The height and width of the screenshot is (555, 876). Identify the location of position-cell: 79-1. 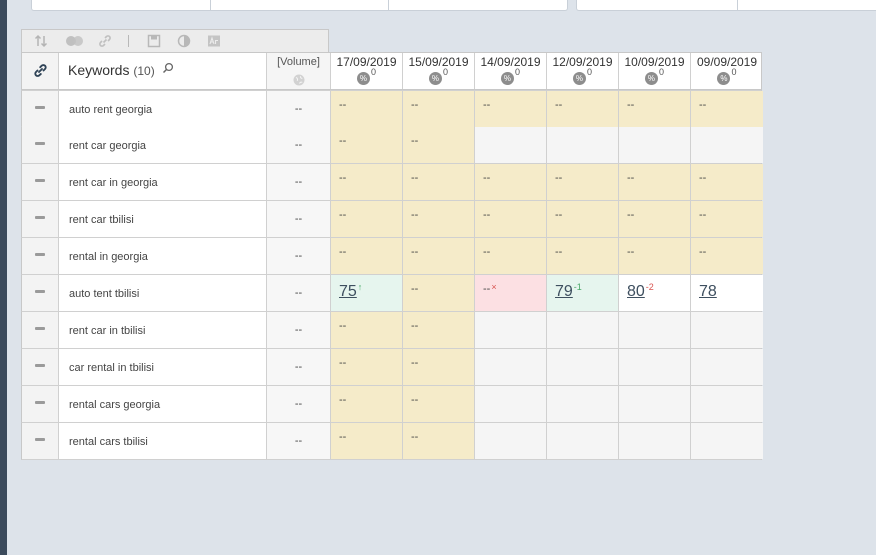
(583, 293).